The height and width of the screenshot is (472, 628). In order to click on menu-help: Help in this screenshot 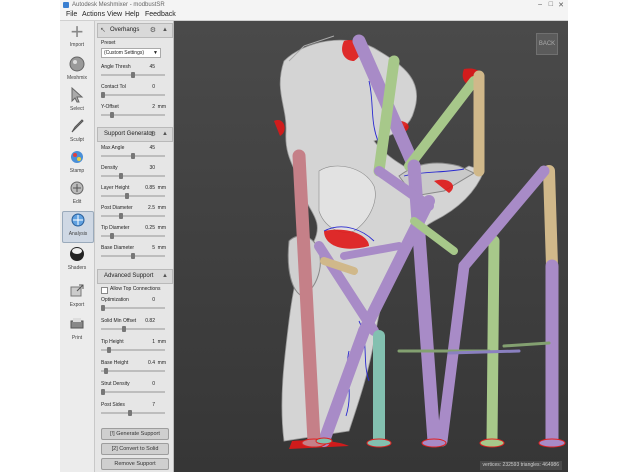, I will do `click(132, 14)`.